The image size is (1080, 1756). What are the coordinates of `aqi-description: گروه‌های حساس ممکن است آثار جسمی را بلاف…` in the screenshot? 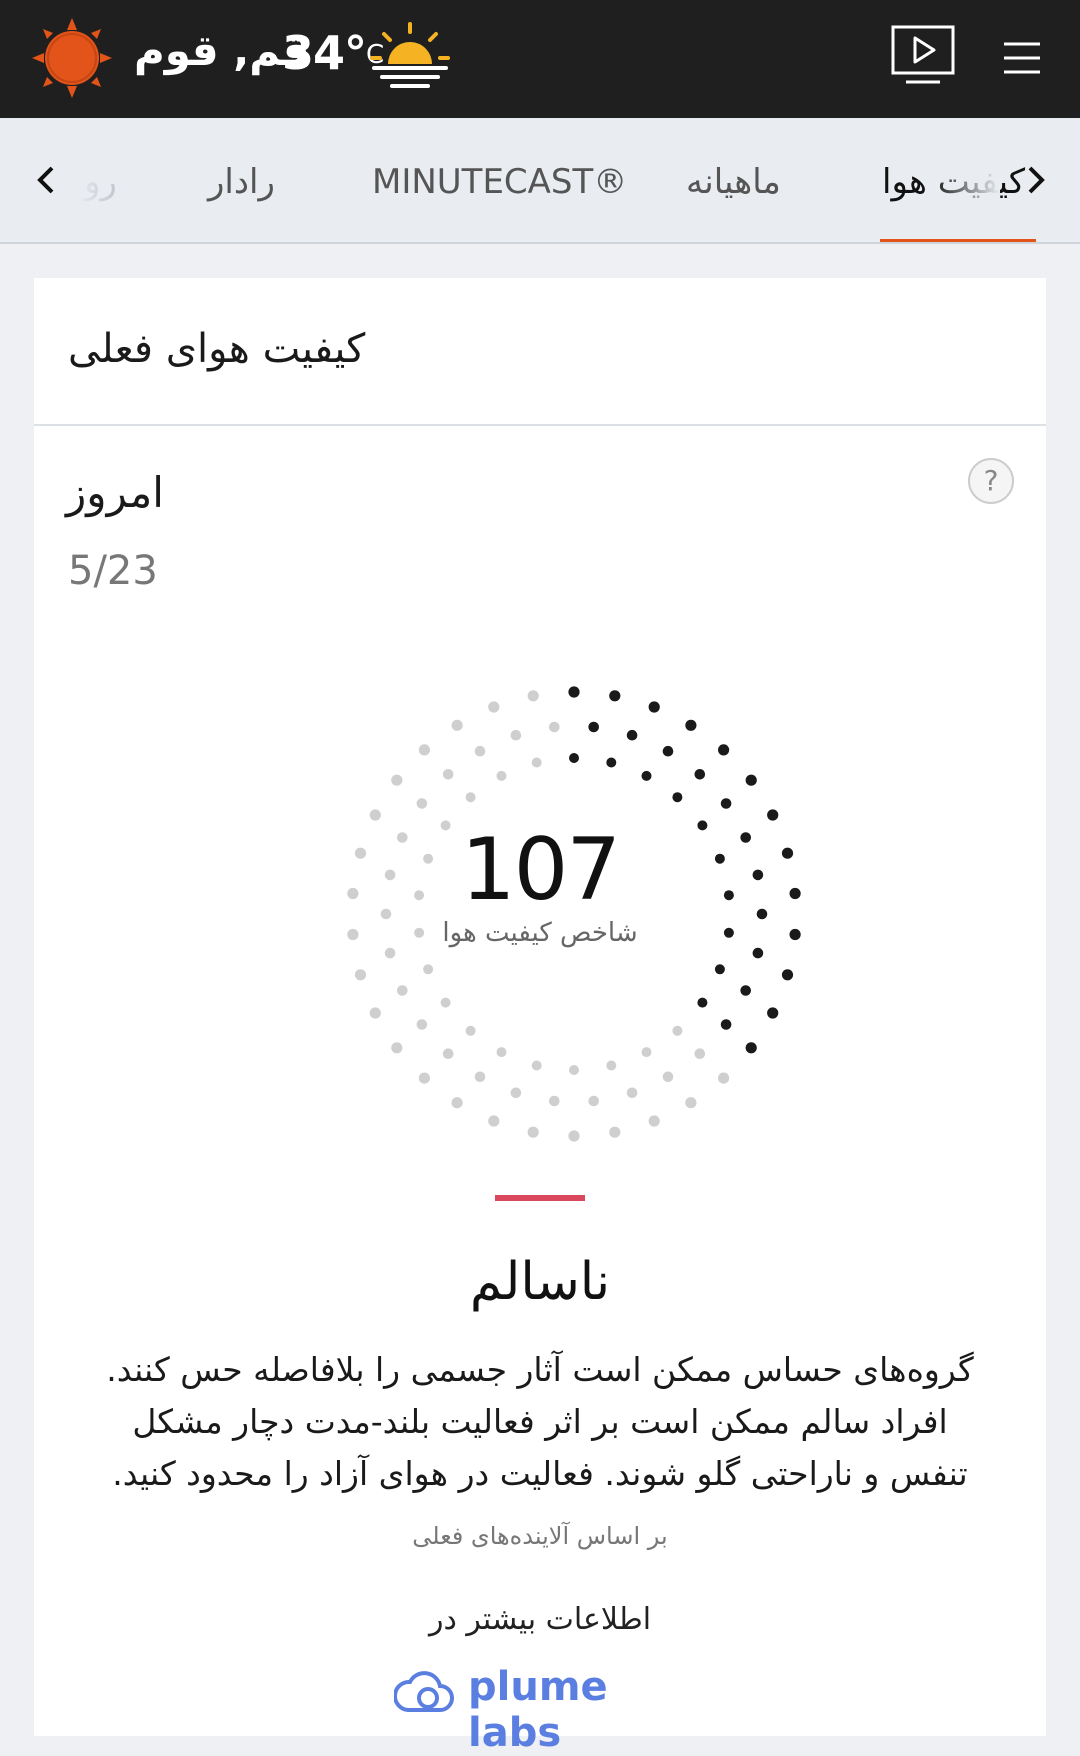 It's located at (540, 1421).